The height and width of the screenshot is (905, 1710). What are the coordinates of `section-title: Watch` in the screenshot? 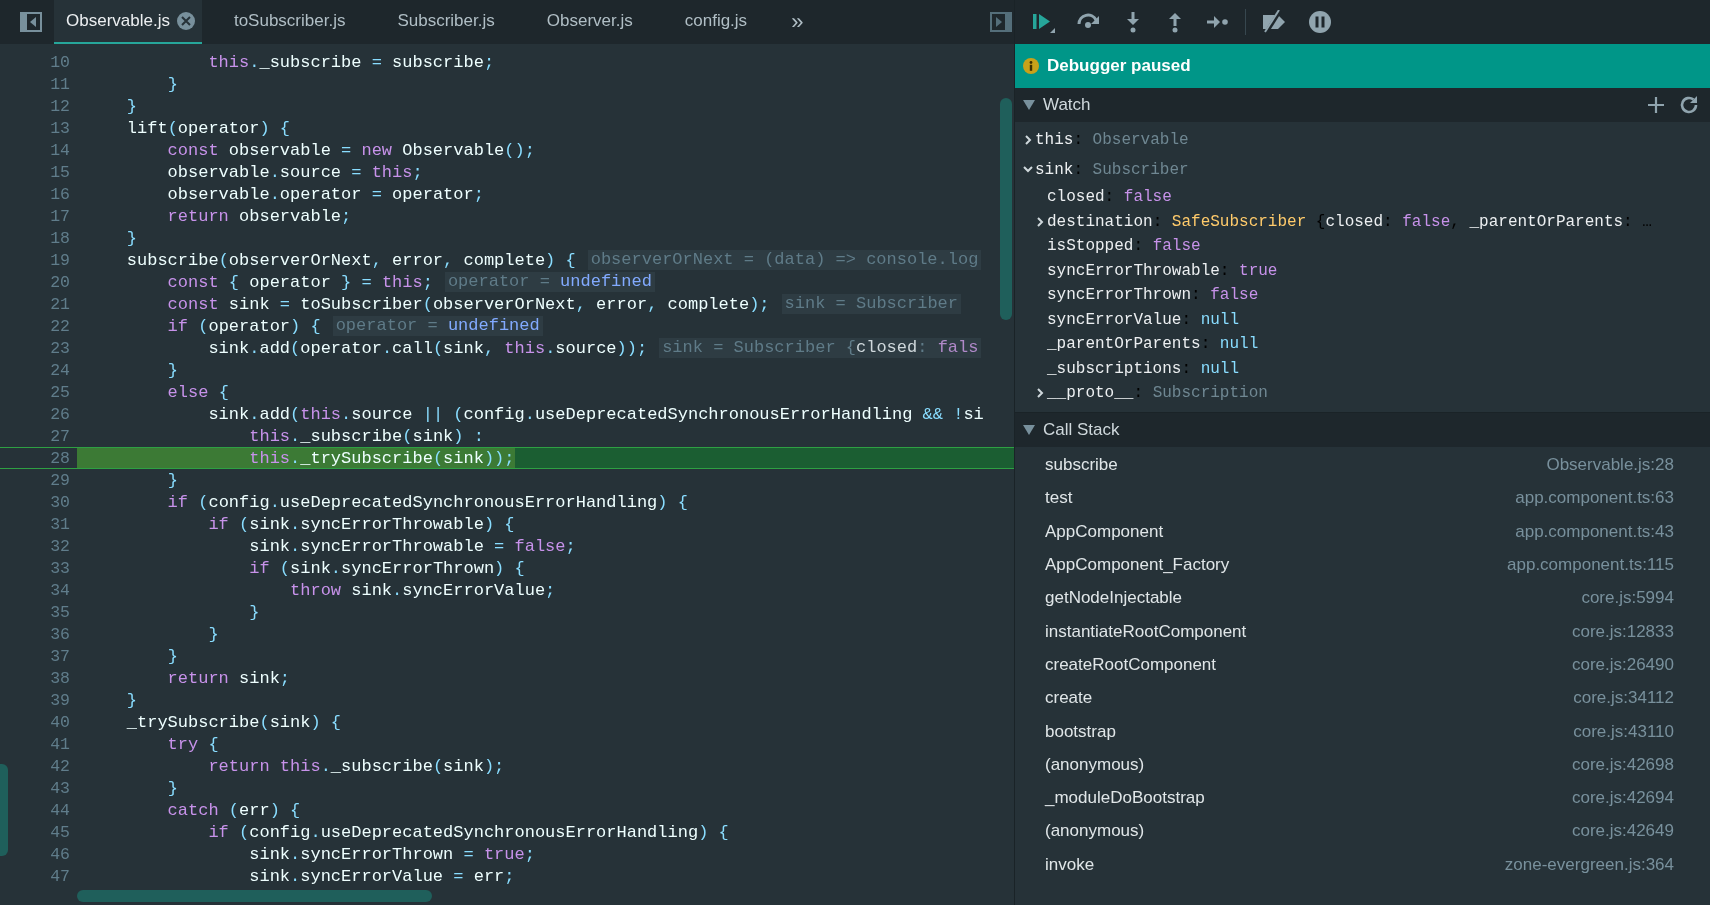 It's located at (1067, 105).